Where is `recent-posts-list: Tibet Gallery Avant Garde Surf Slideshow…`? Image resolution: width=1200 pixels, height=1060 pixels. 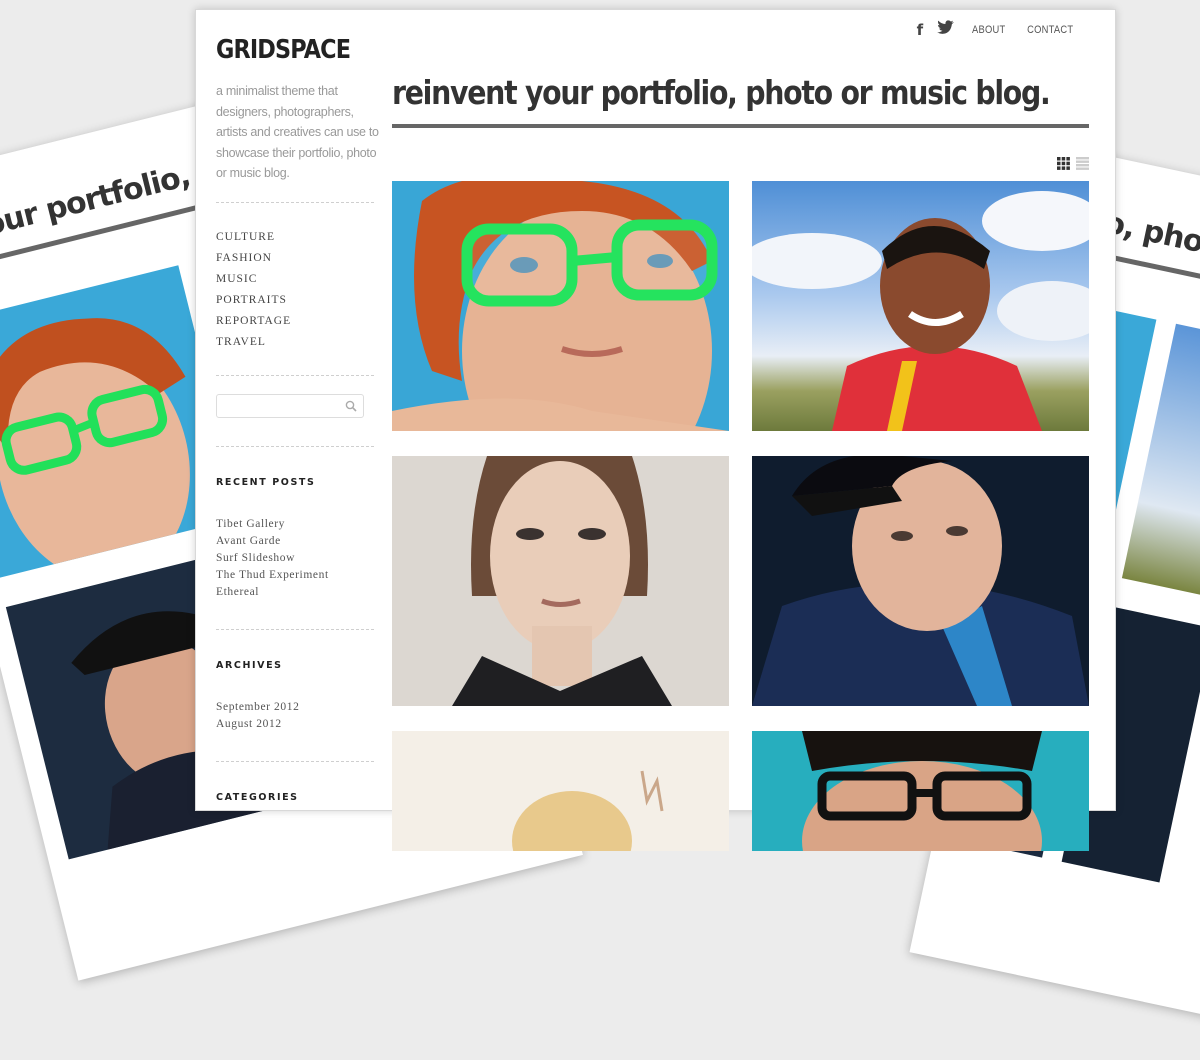 recent-posts-list: Tibet Gallery Avant Garde Surf Slideshow… is located at coordinates (296, 558).